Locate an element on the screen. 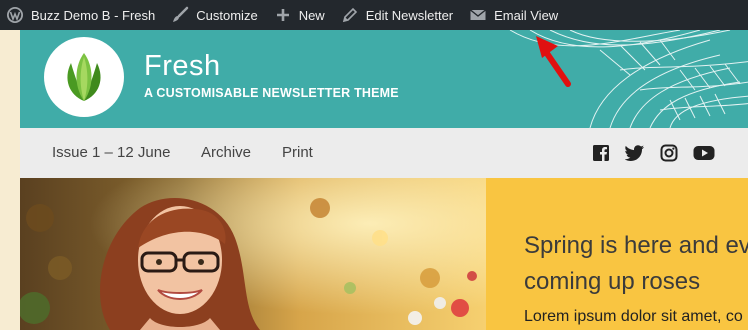  admin-bar-new: New is located at coordinates (299, 15).